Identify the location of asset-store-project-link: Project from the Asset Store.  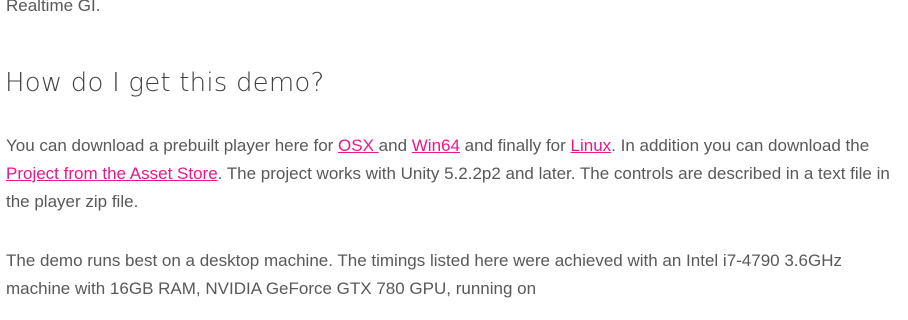
(112, 173).